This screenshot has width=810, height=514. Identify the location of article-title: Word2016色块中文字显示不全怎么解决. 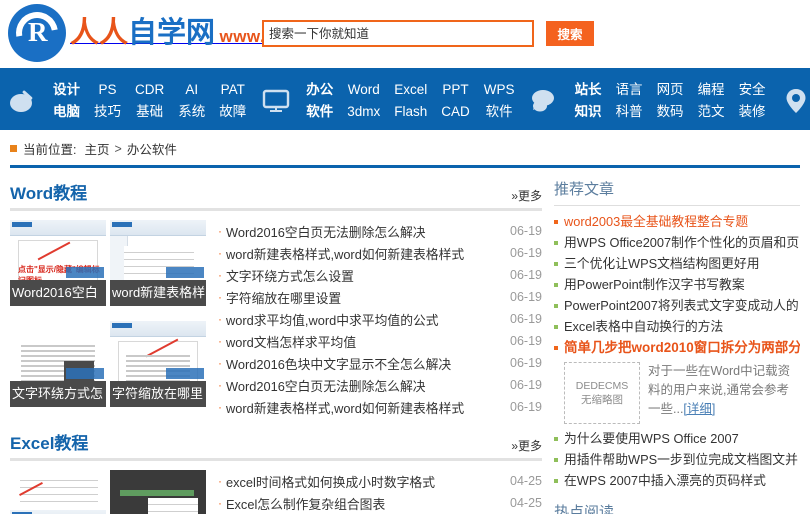
(364, 363).